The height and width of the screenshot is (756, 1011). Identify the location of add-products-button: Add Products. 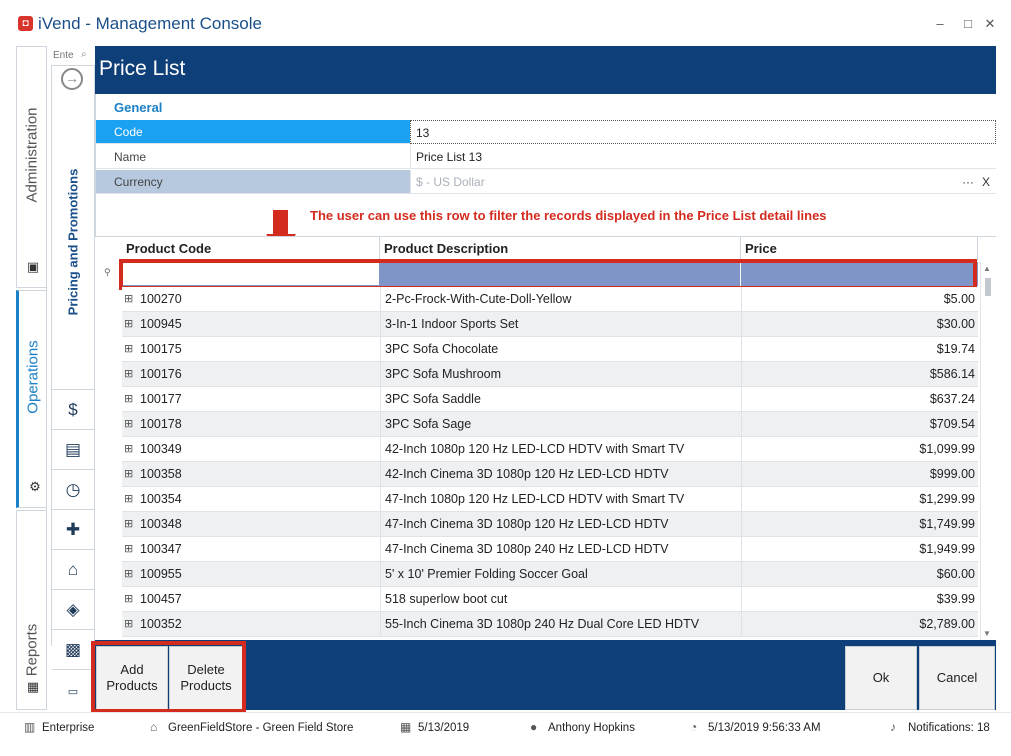
(132, 678).